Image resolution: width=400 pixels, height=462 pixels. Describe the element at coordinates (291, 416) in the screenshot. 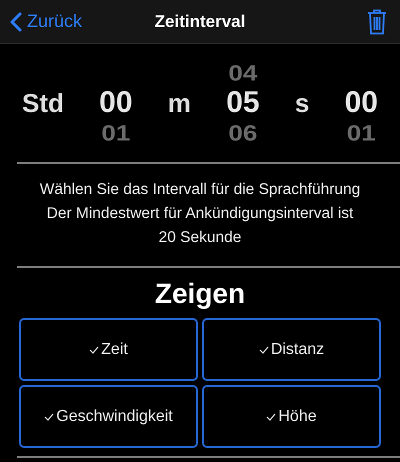

I see `option-toggle: Höhe` at that location.